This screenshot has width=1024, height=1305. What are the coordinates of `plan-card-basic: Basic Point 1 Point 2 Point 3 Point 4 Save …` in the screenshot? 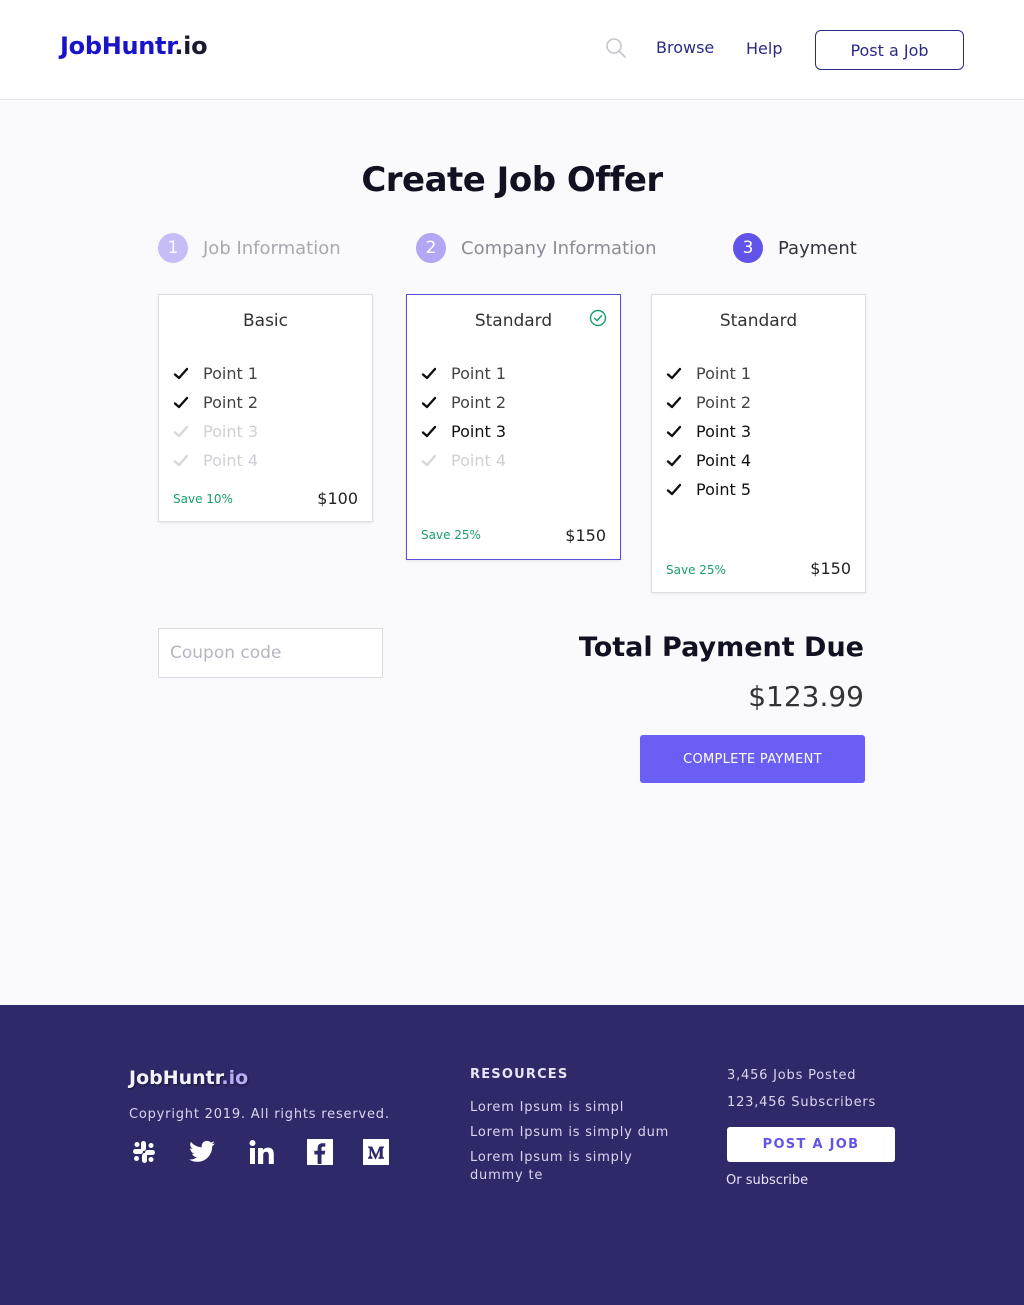 It's located at (265, 408).